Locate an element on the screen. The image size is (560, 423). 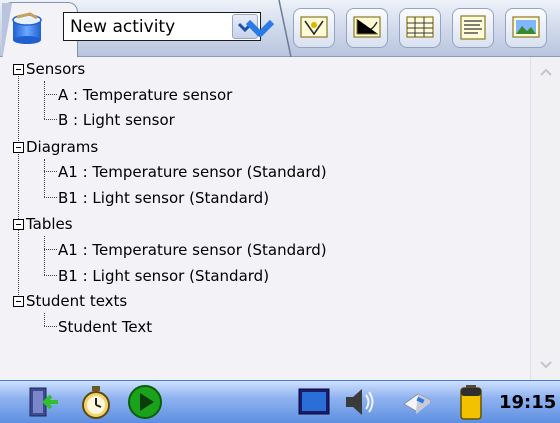
activity-select: New activity is located at coordinates (162, 26).